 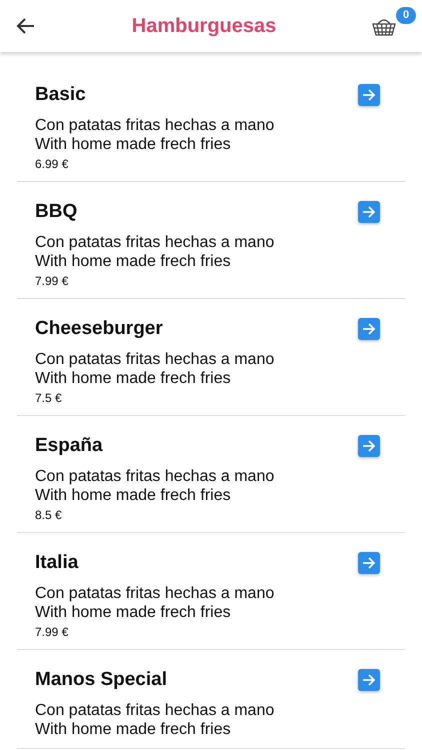 I want to click on product-price: 7.5 €, so click(x=49, y=398).